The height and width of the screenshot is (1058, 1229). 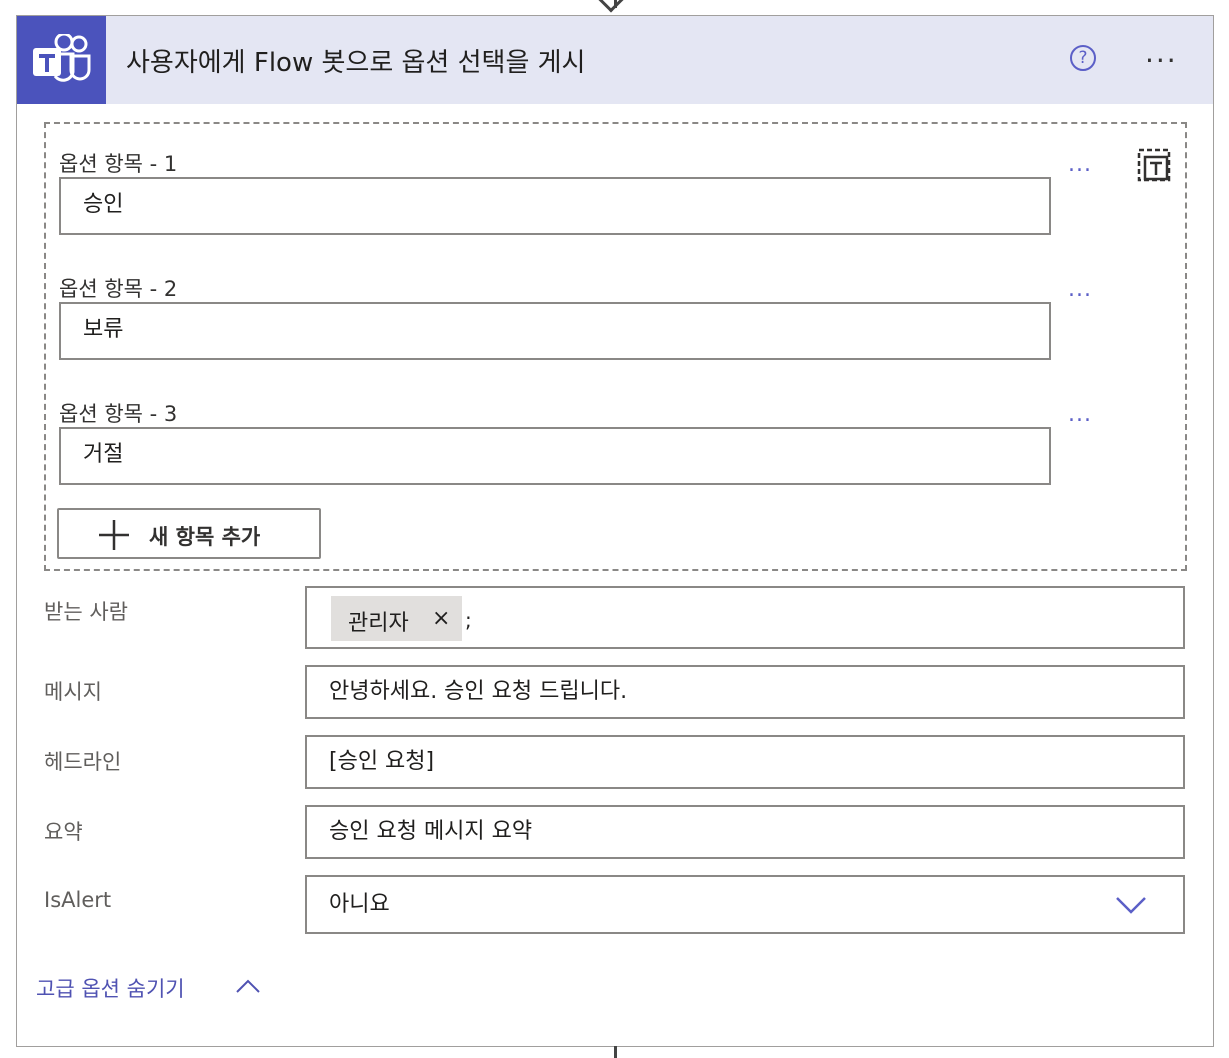 I want to click on recipient-token-label: 관리자, so click(x=378, y=623).